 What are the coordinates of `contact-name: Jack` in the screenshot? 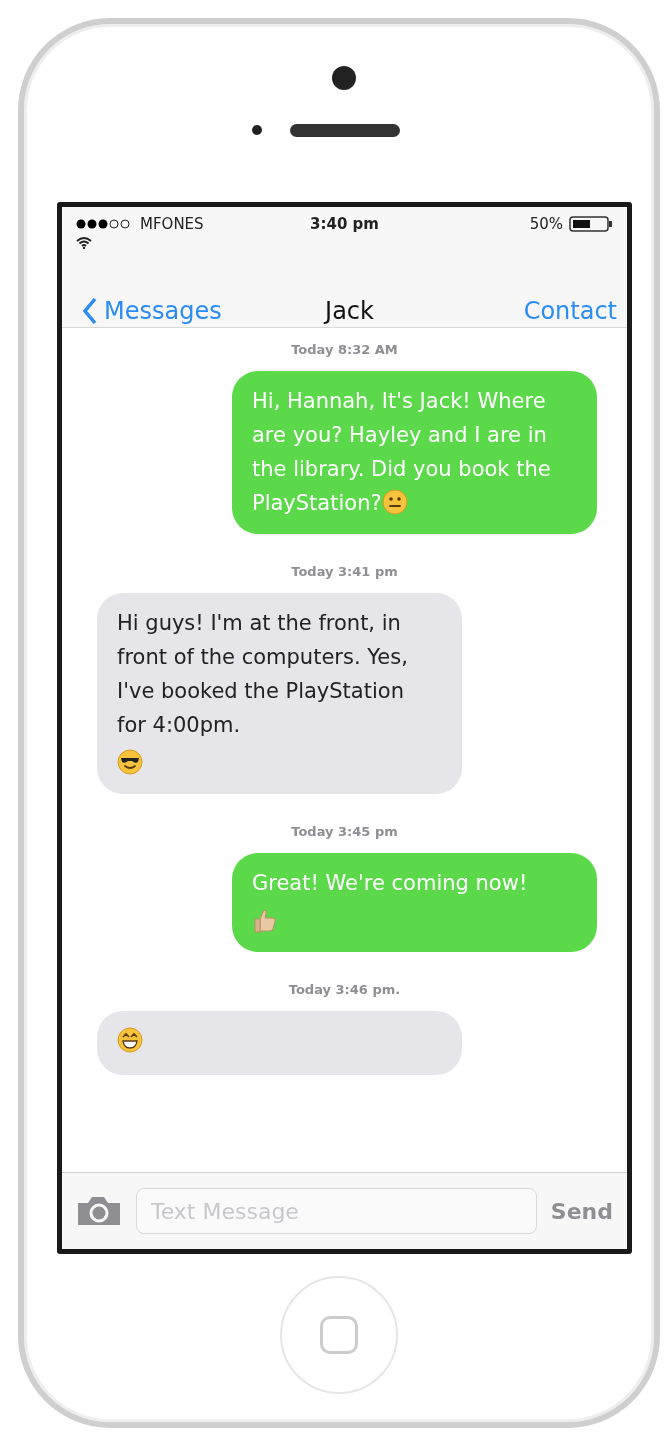 It's located at (349, 311).